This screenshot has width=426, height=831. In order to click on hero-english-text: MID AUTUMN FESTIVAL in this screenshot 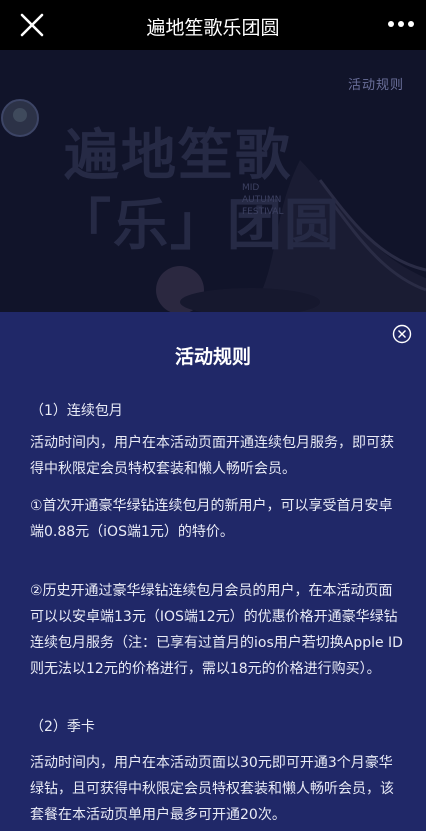, I will do `click(263, 200)`.